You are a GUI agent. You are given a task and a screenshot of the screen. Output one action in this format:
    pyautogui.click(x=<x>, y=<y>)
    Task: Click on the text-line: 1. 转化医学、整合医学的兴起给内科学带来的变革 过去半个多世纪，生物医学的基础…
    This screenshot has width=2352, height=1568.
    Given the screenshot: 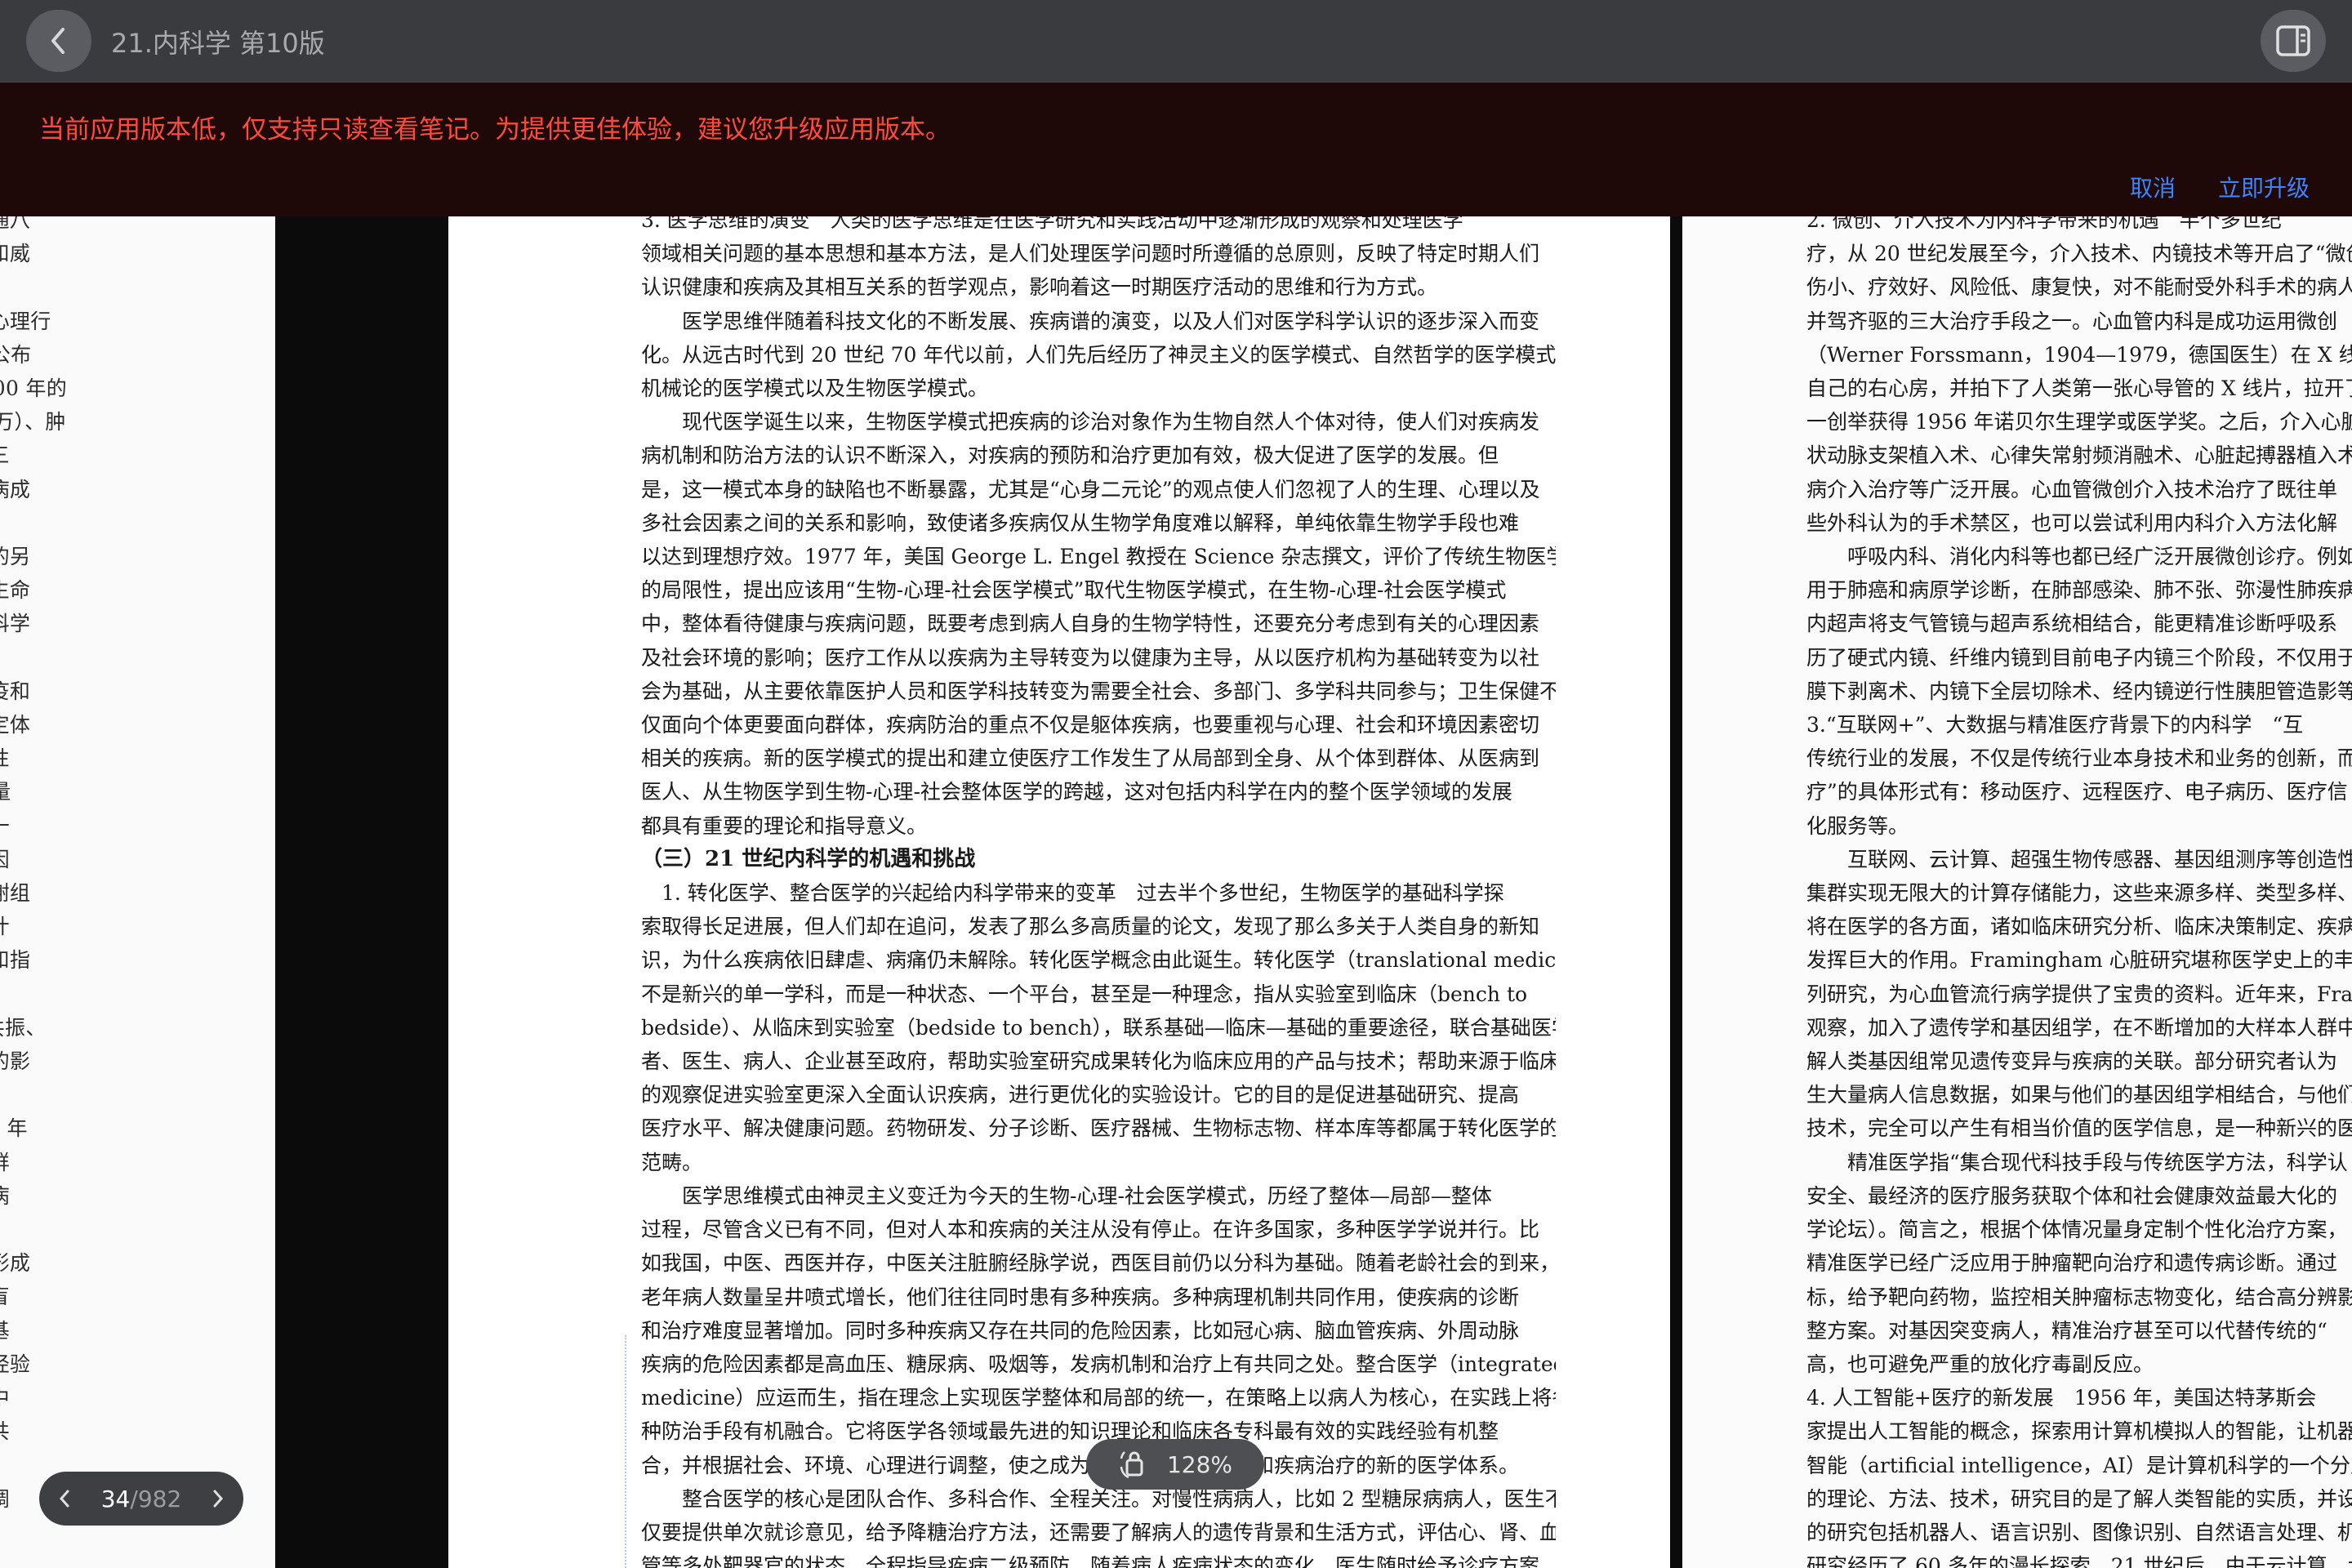 What is the action you would take?
    pyautogui.click(x=1072, y=893)
    